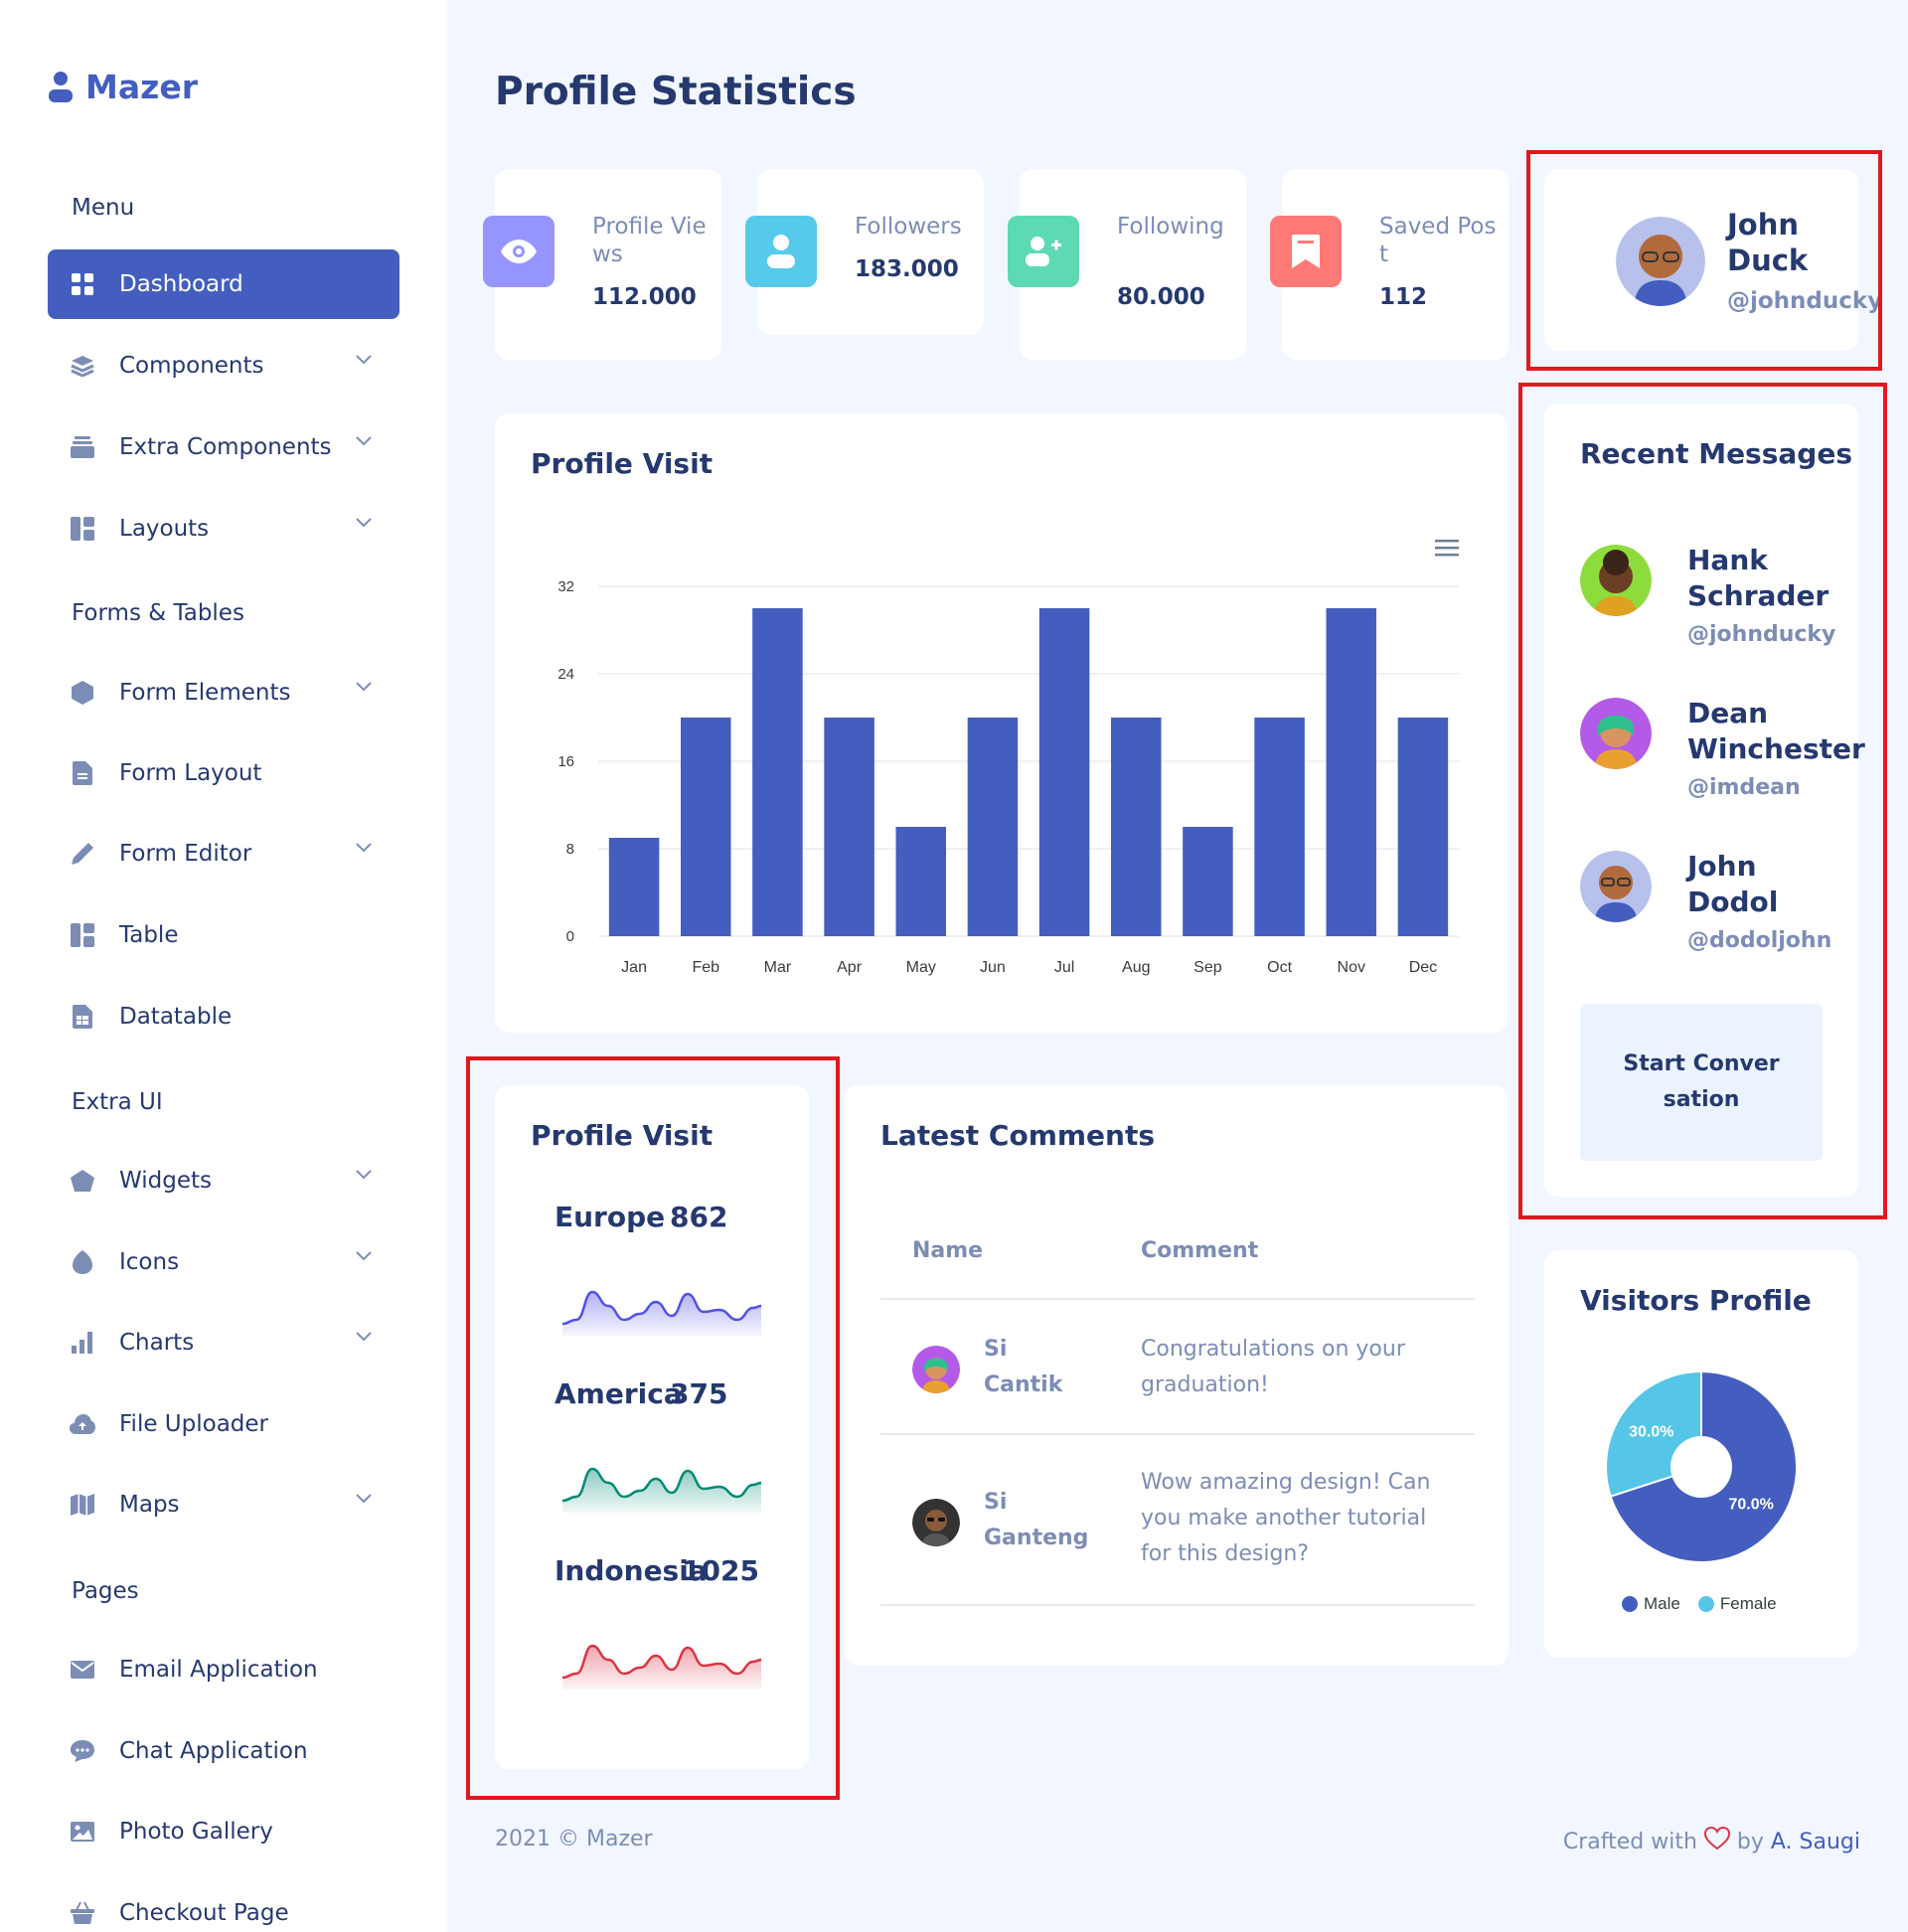 The image size is (1908, 1932). What do you see at coordinates (83, 773) in the screenshot?
I see `file-text-icon` at bounding box center [83, 773].